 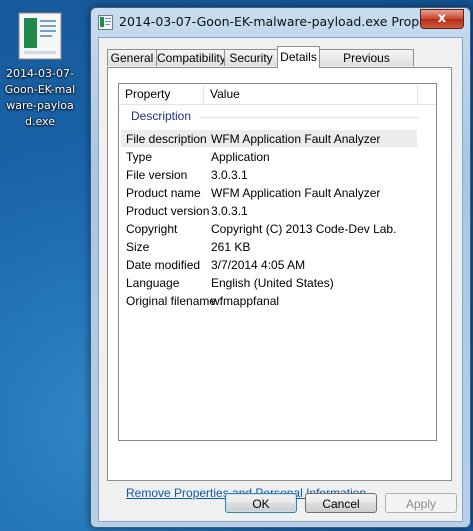 What do you see at coordinates (442, 19) in the screenshot?
I see `close-button: x` at bounding box center [442, 19].